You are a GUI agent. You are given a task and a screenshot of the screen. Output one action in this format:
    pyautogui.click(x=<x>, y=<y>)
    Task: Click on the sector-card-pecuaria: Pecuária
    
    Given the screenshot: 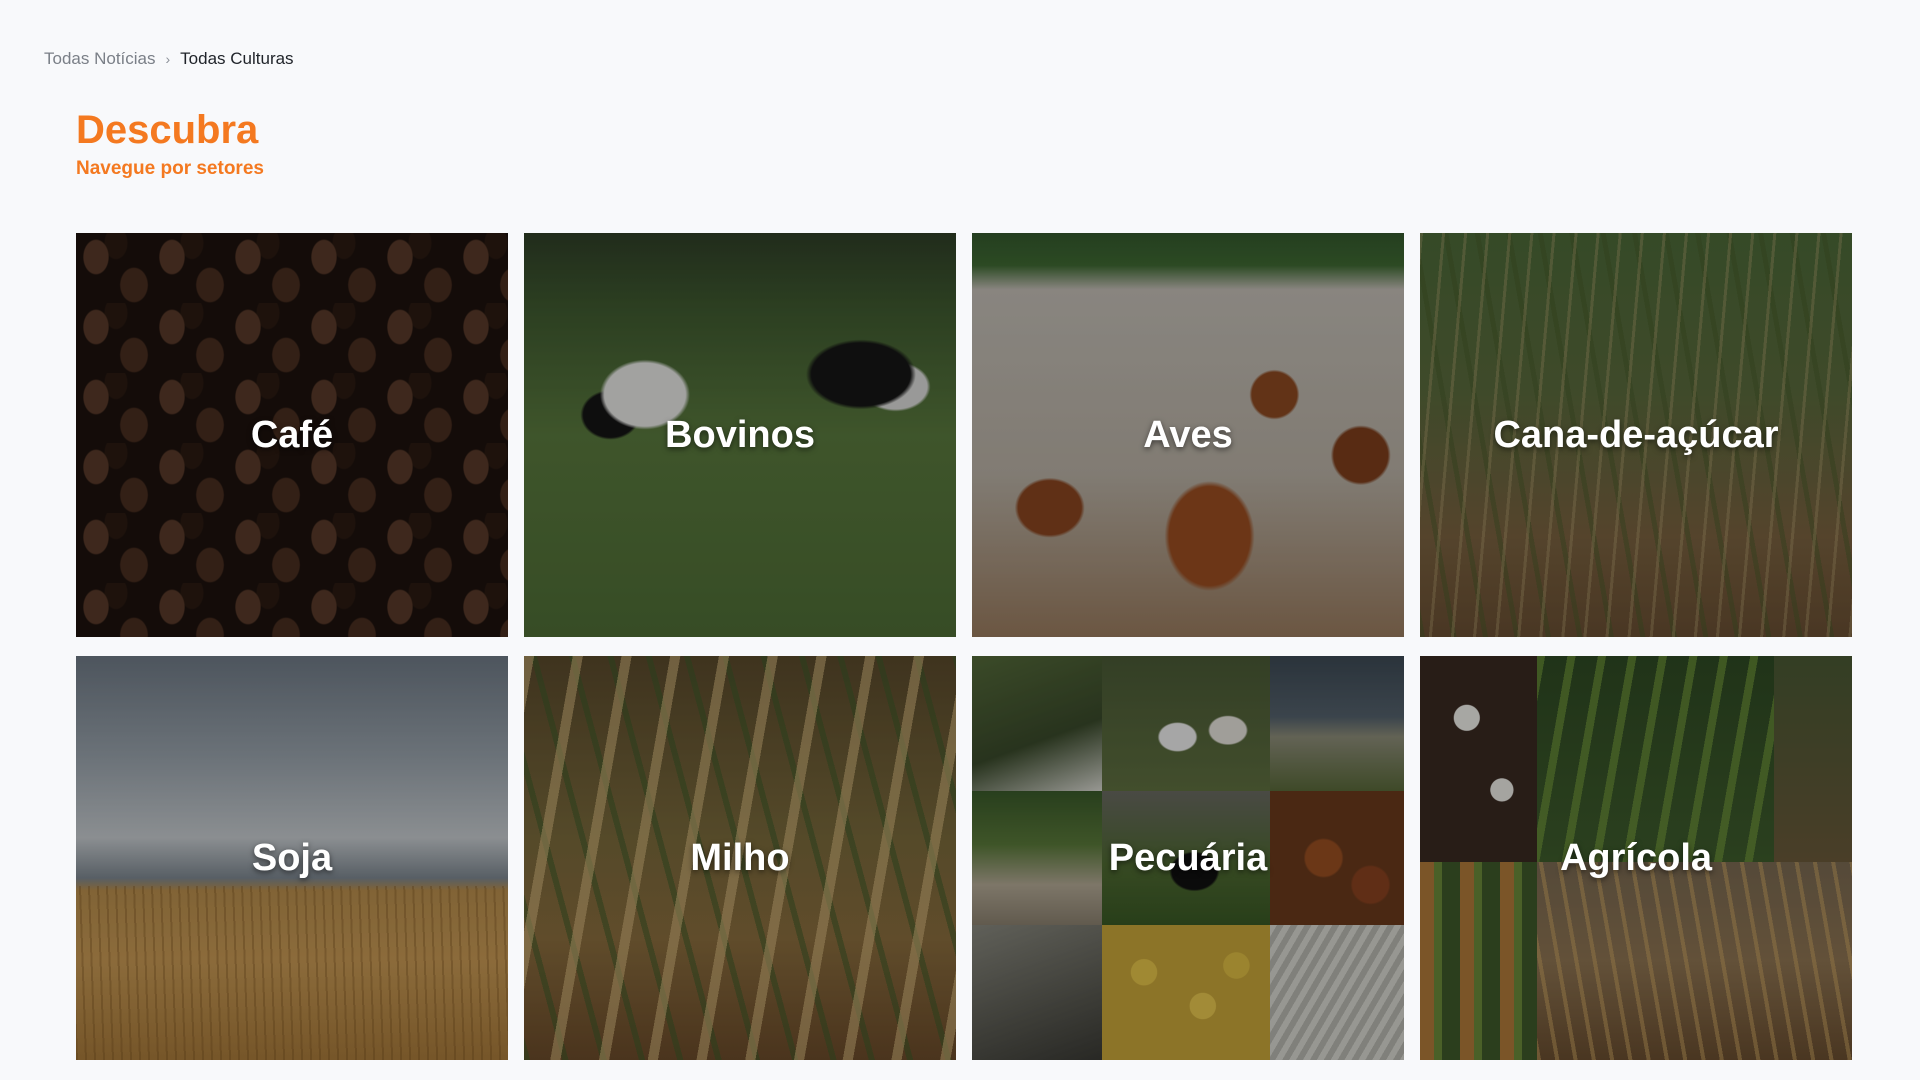 What is the action you would take?
    pyautogui.click(x=1188, y=858)
    